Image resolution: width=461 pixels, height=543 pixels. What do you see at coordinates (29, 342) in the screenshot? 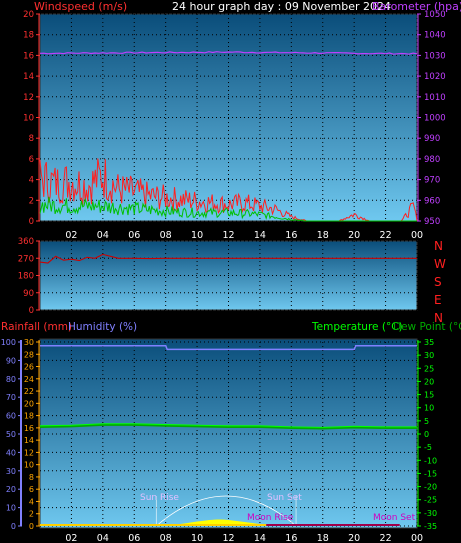
I see `rain-y-tick: 30` at bounding box center [29, 342].